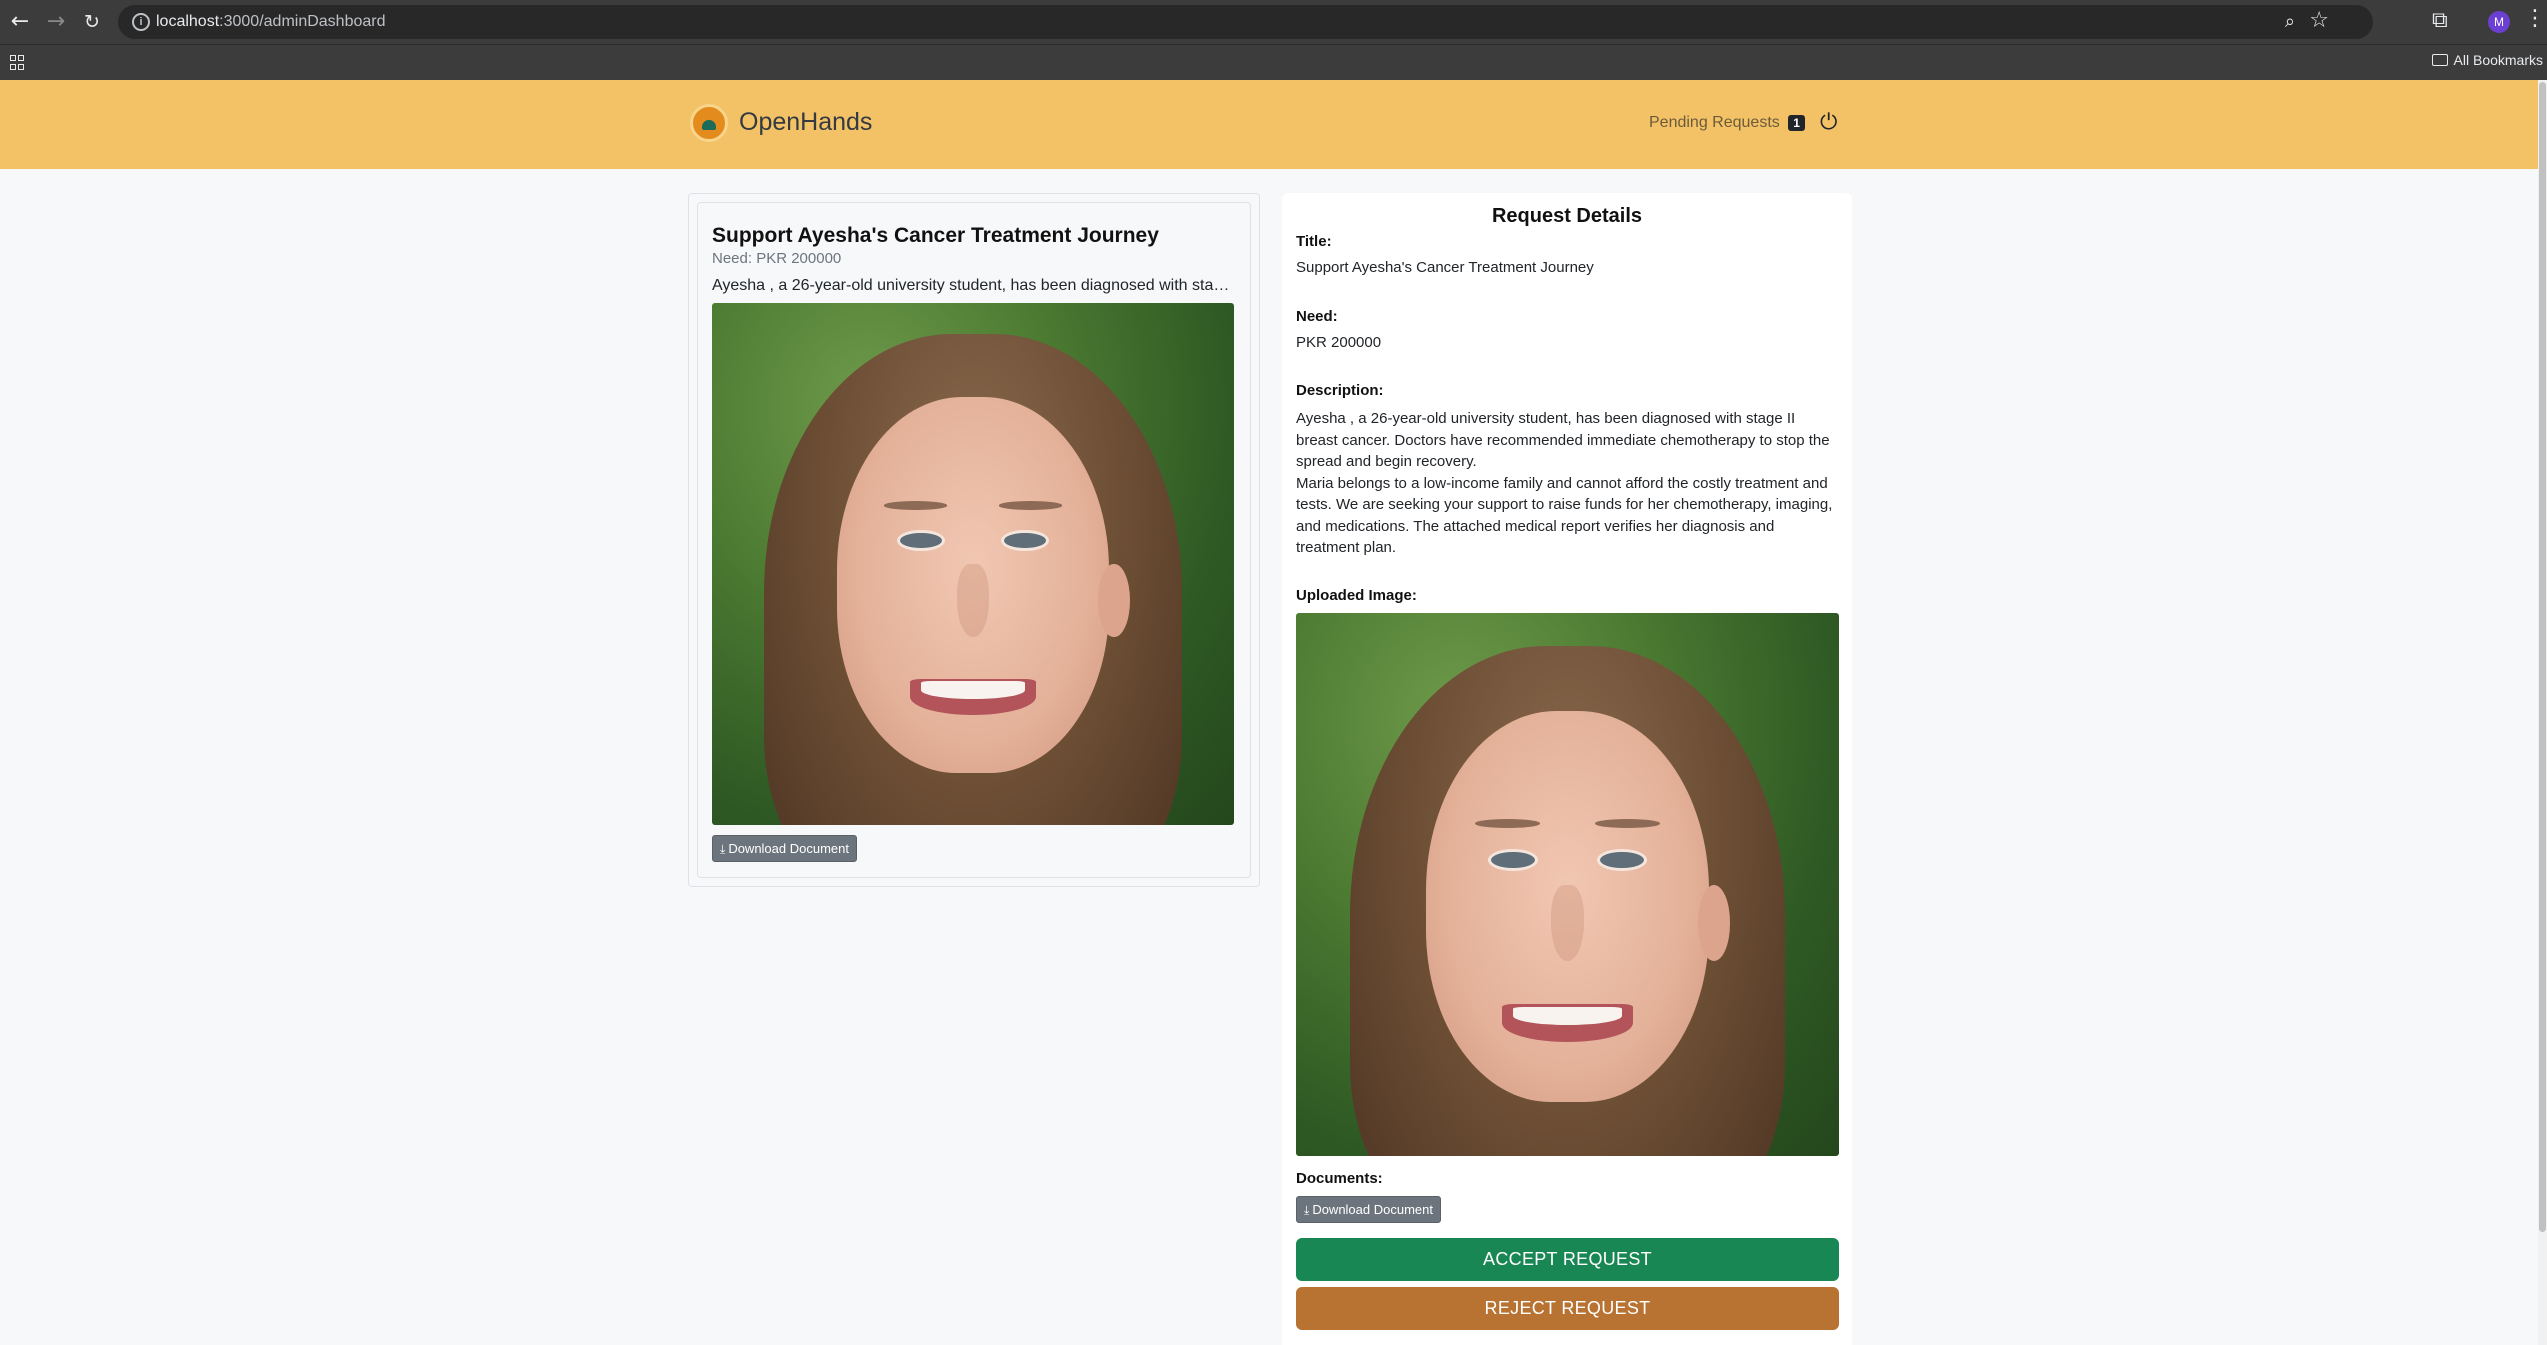 Image resolution: width=2547 pixels, height=1345 pixels. Describe the element at coordinates (1796, 123) in the screenshot. I see `pending-count-badge: 1` at that location.